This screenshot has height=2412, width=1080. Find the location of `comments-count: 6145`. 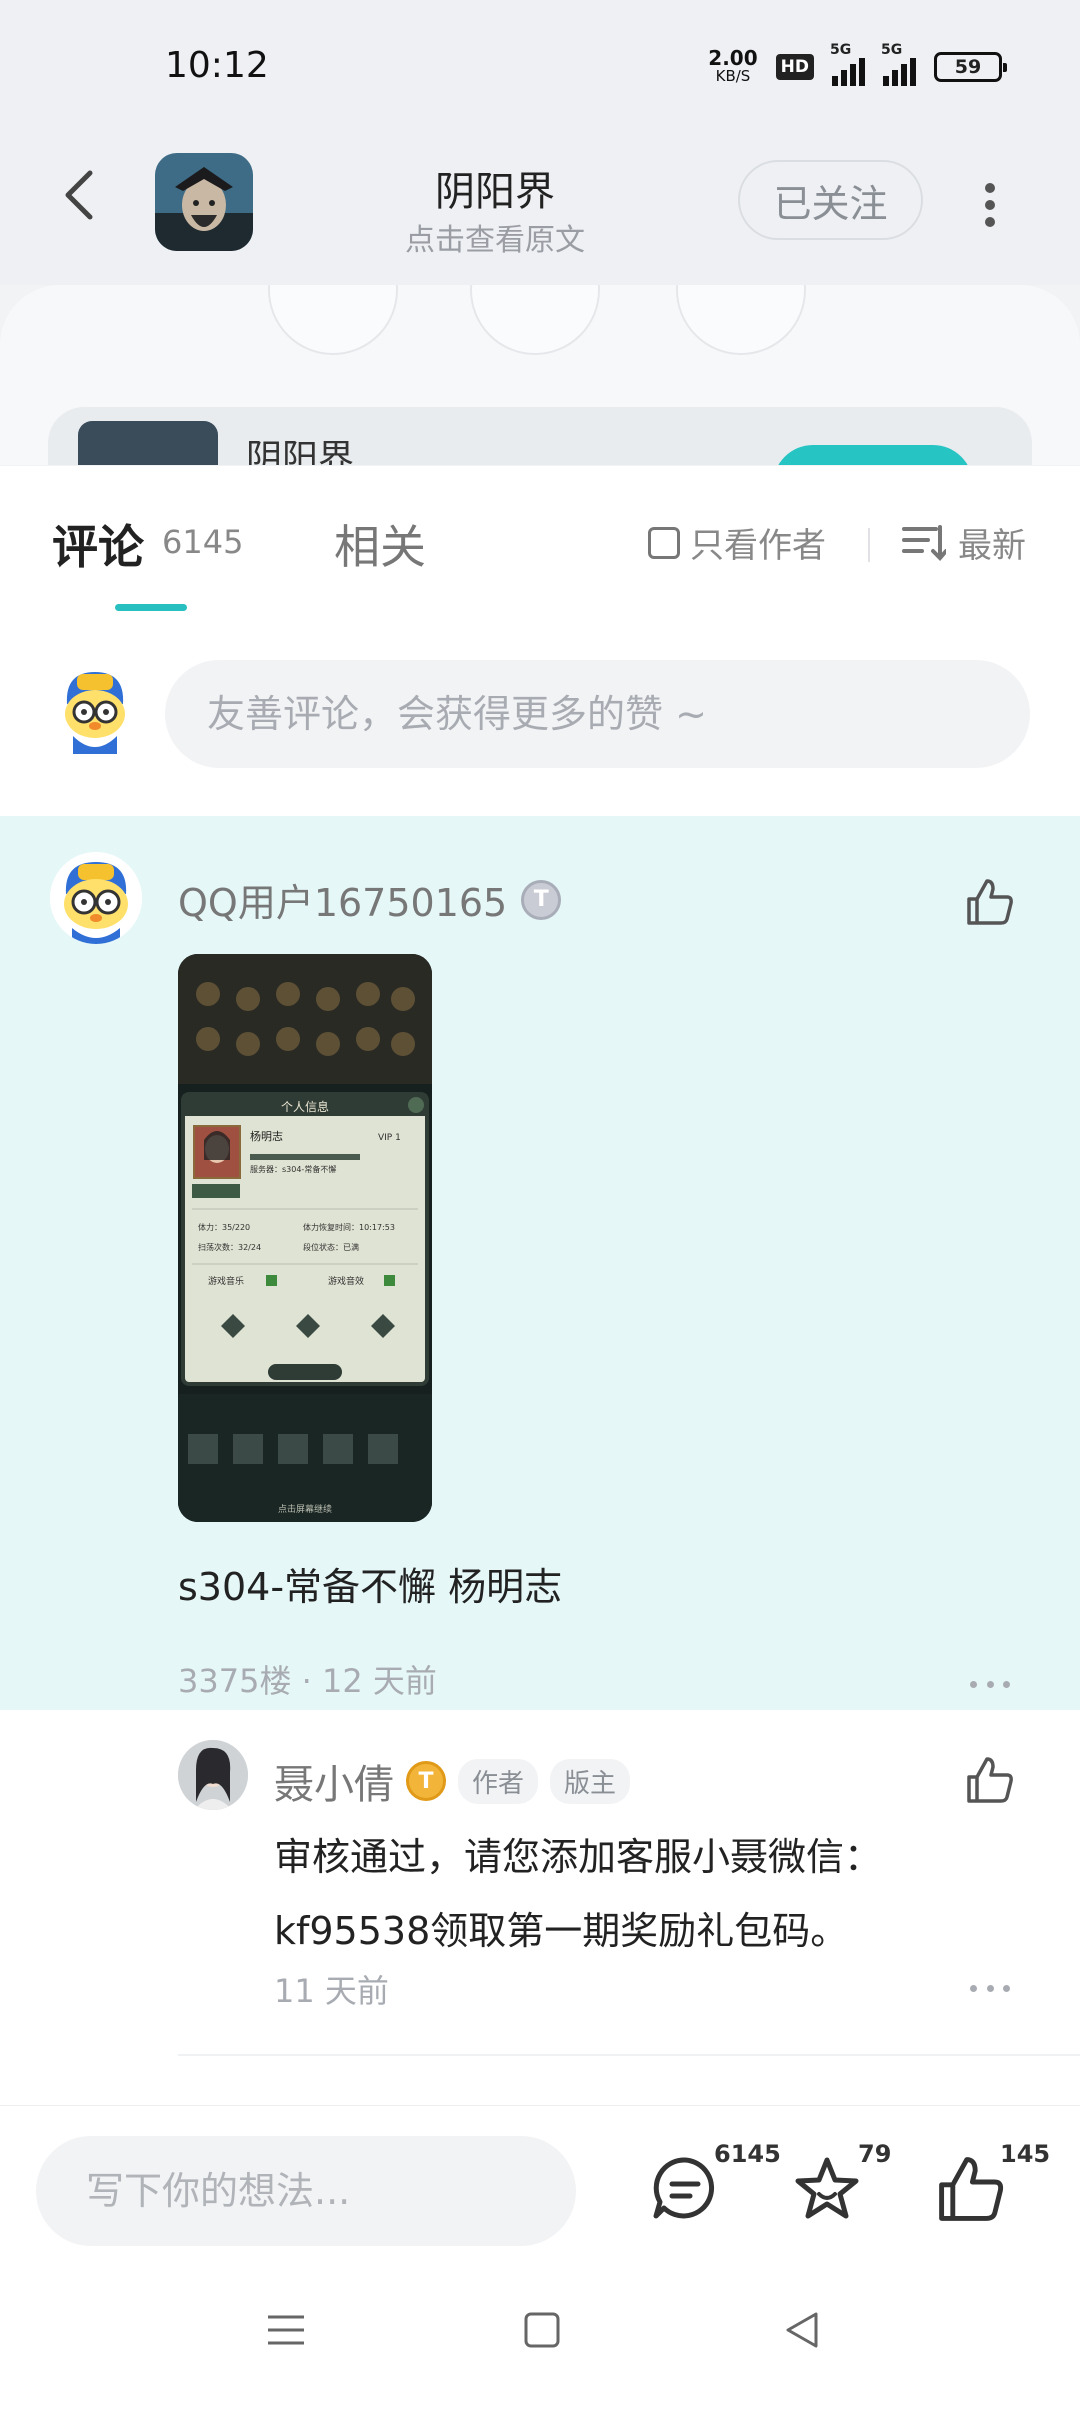

comments-count: 6145 is located at coordinates (747, 2154).